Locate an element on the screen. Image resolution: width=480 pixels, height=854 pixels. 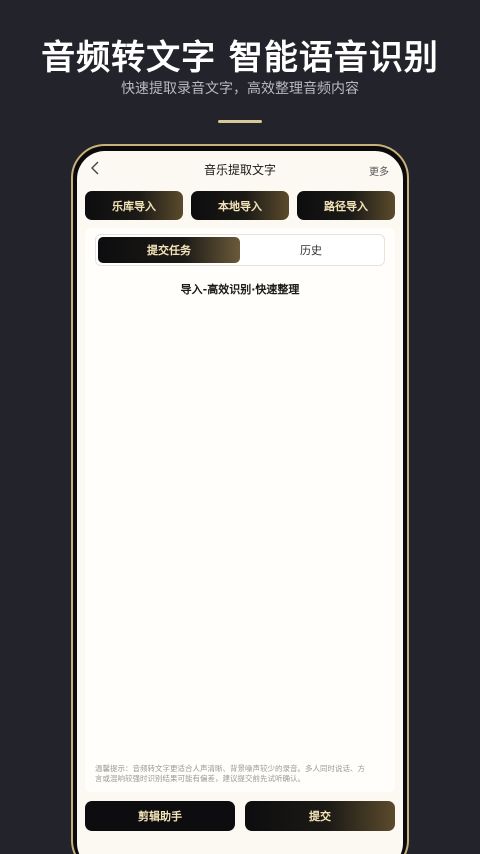
nav-bar: 音乐提取文字 更多 is located at coordinates (240, 169).